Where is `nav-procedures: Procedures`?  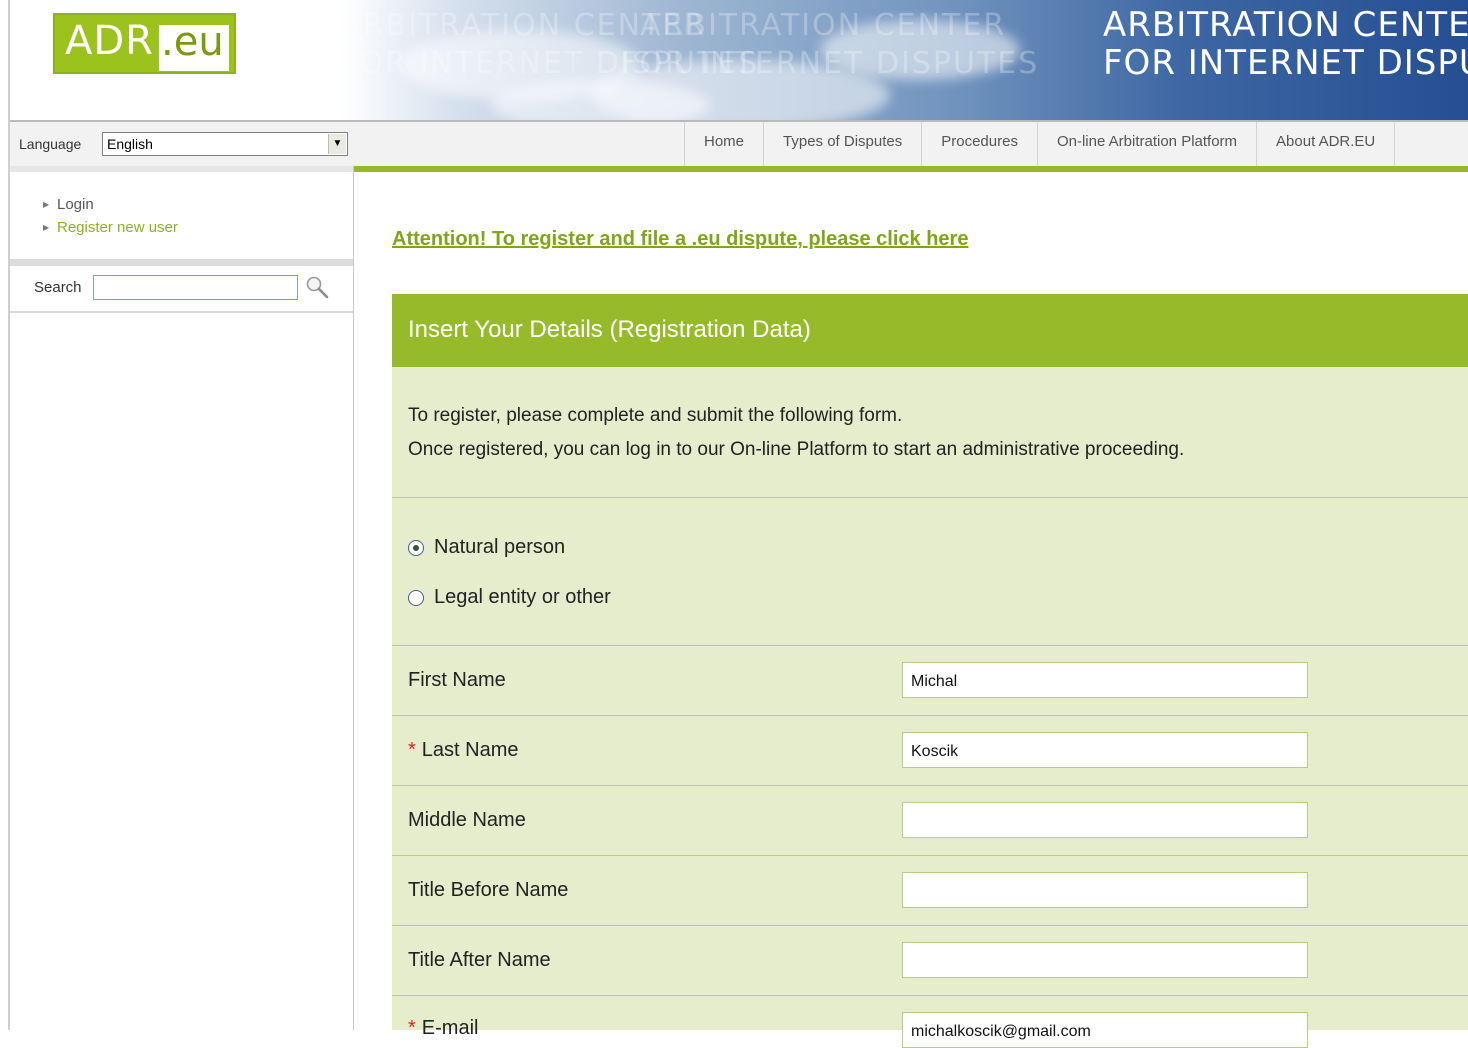
nav-procedures: Procedures is located at coordinates (979, 144).